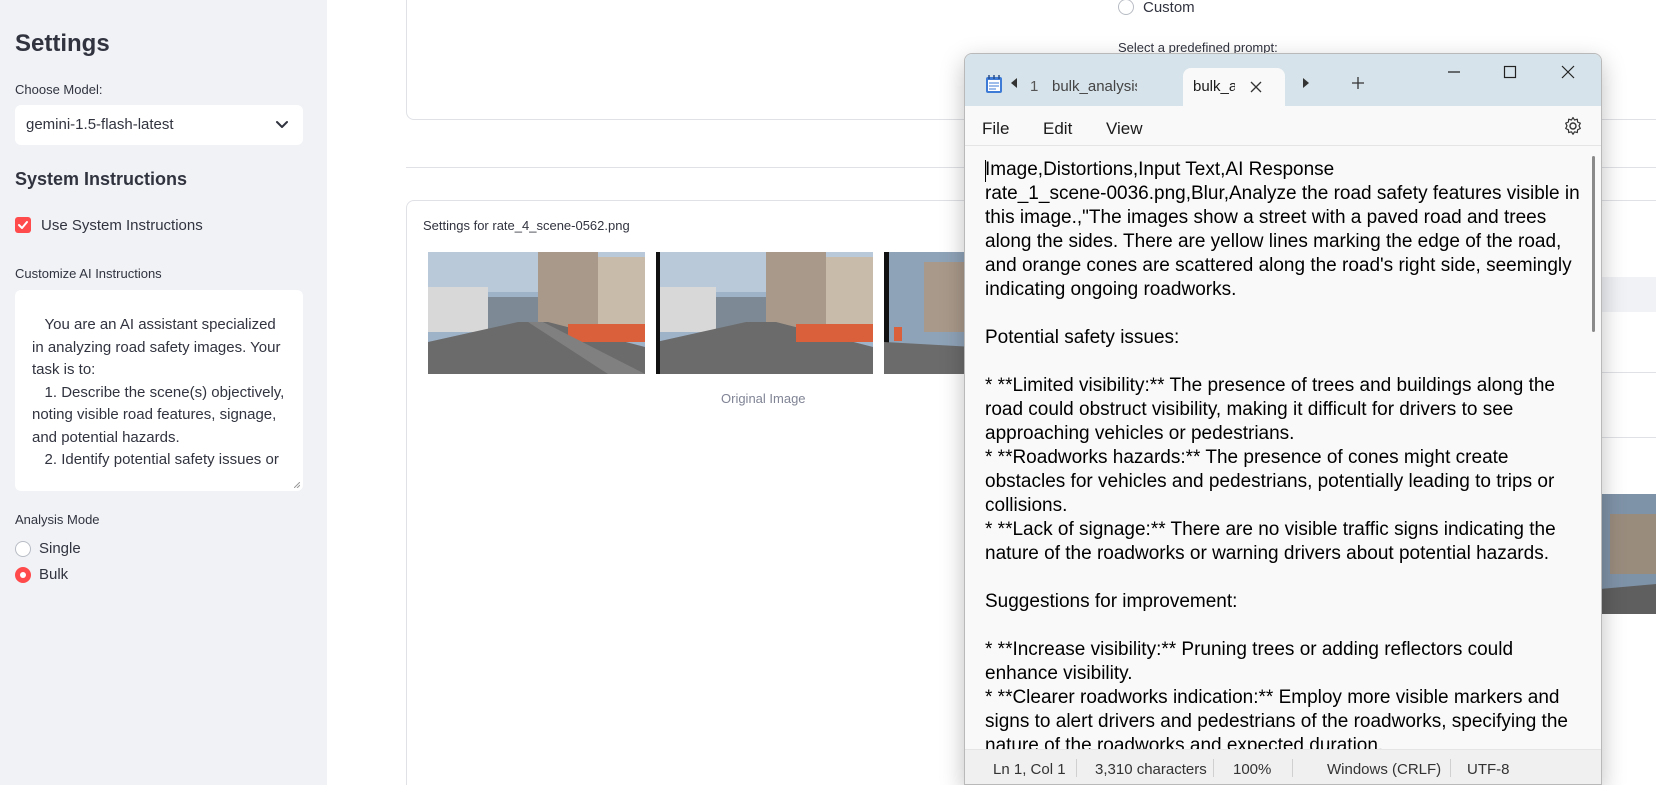  Describe the element at coordinates (100, 124) in the screenshot. I see `model-select-value: gemini-1.5-flash-latest` at that location.